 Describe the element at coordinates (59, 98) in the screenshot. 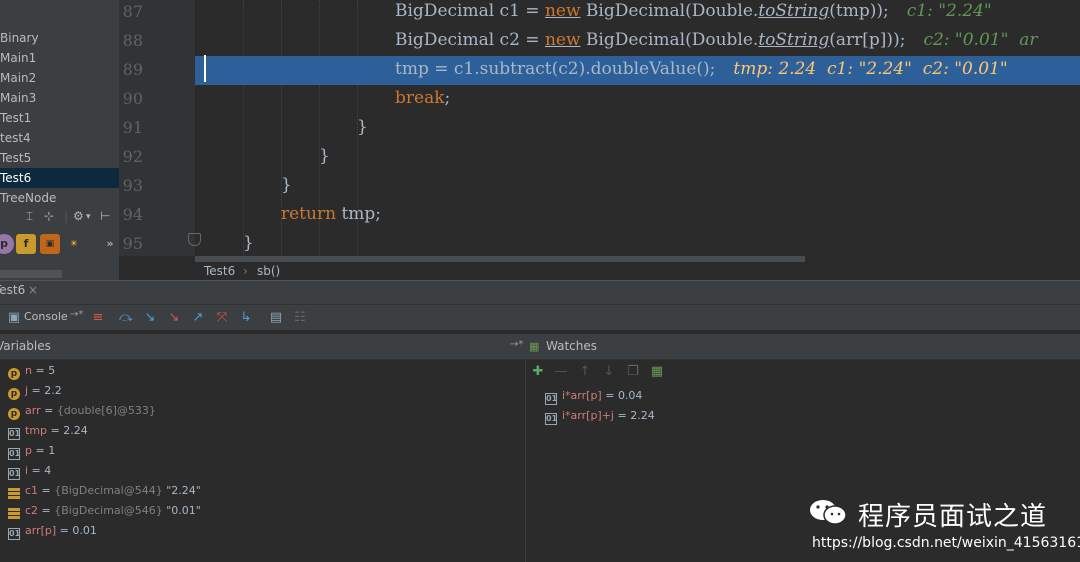

I see `tree-item: Main3` at that location.